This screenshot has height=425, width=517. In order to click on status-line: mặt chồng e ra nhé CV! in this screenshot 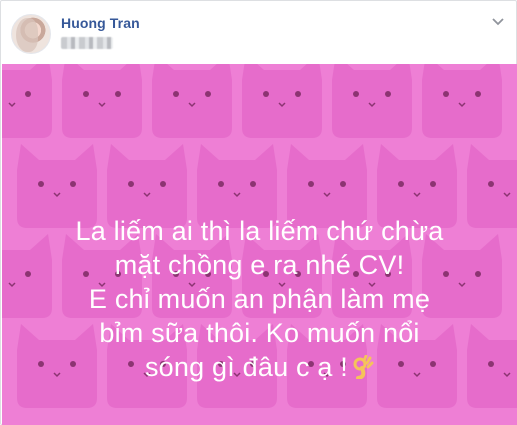, I will do `click(259, 265)`.